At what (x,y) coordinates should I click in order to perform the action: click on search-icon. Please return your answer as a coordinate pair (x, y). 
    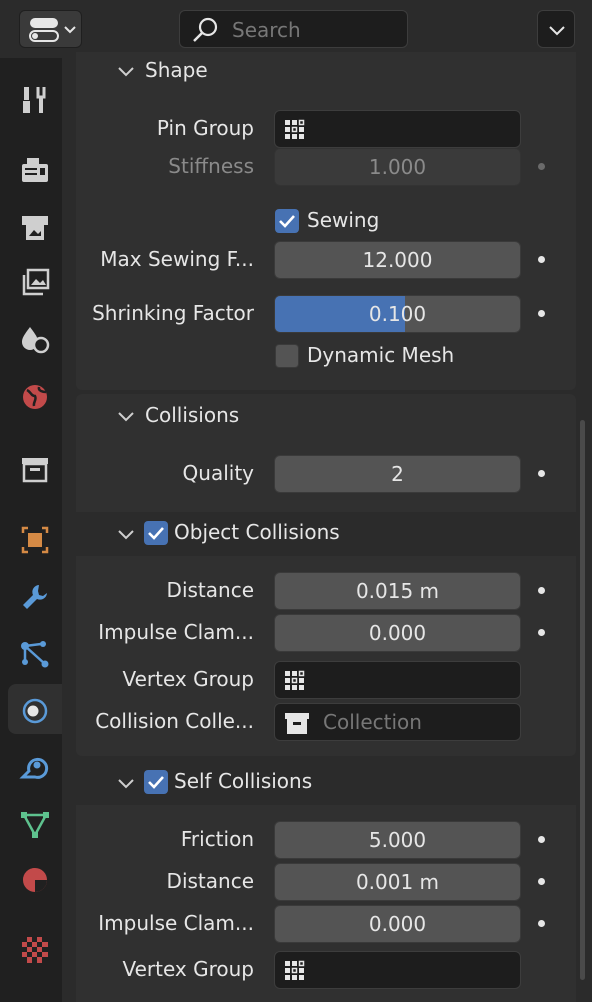
    Looking at the image, I should click on (205, 29).